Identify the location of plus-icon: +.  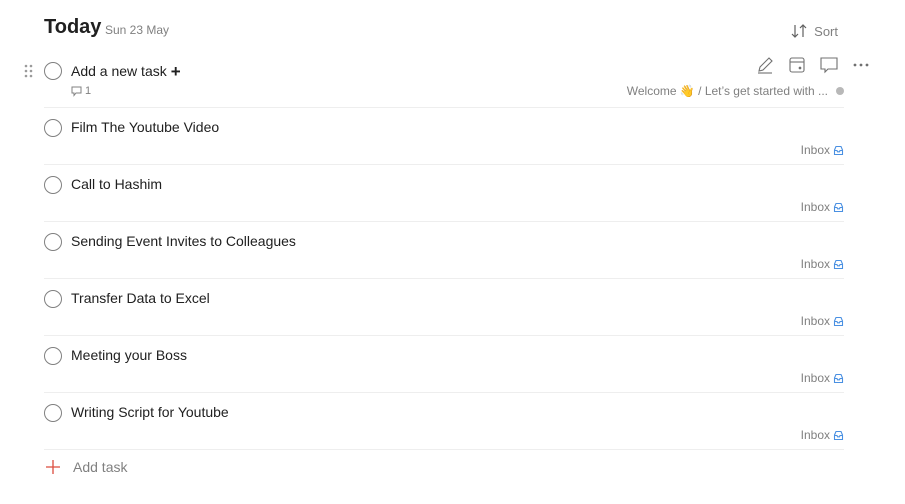
(175, 71).